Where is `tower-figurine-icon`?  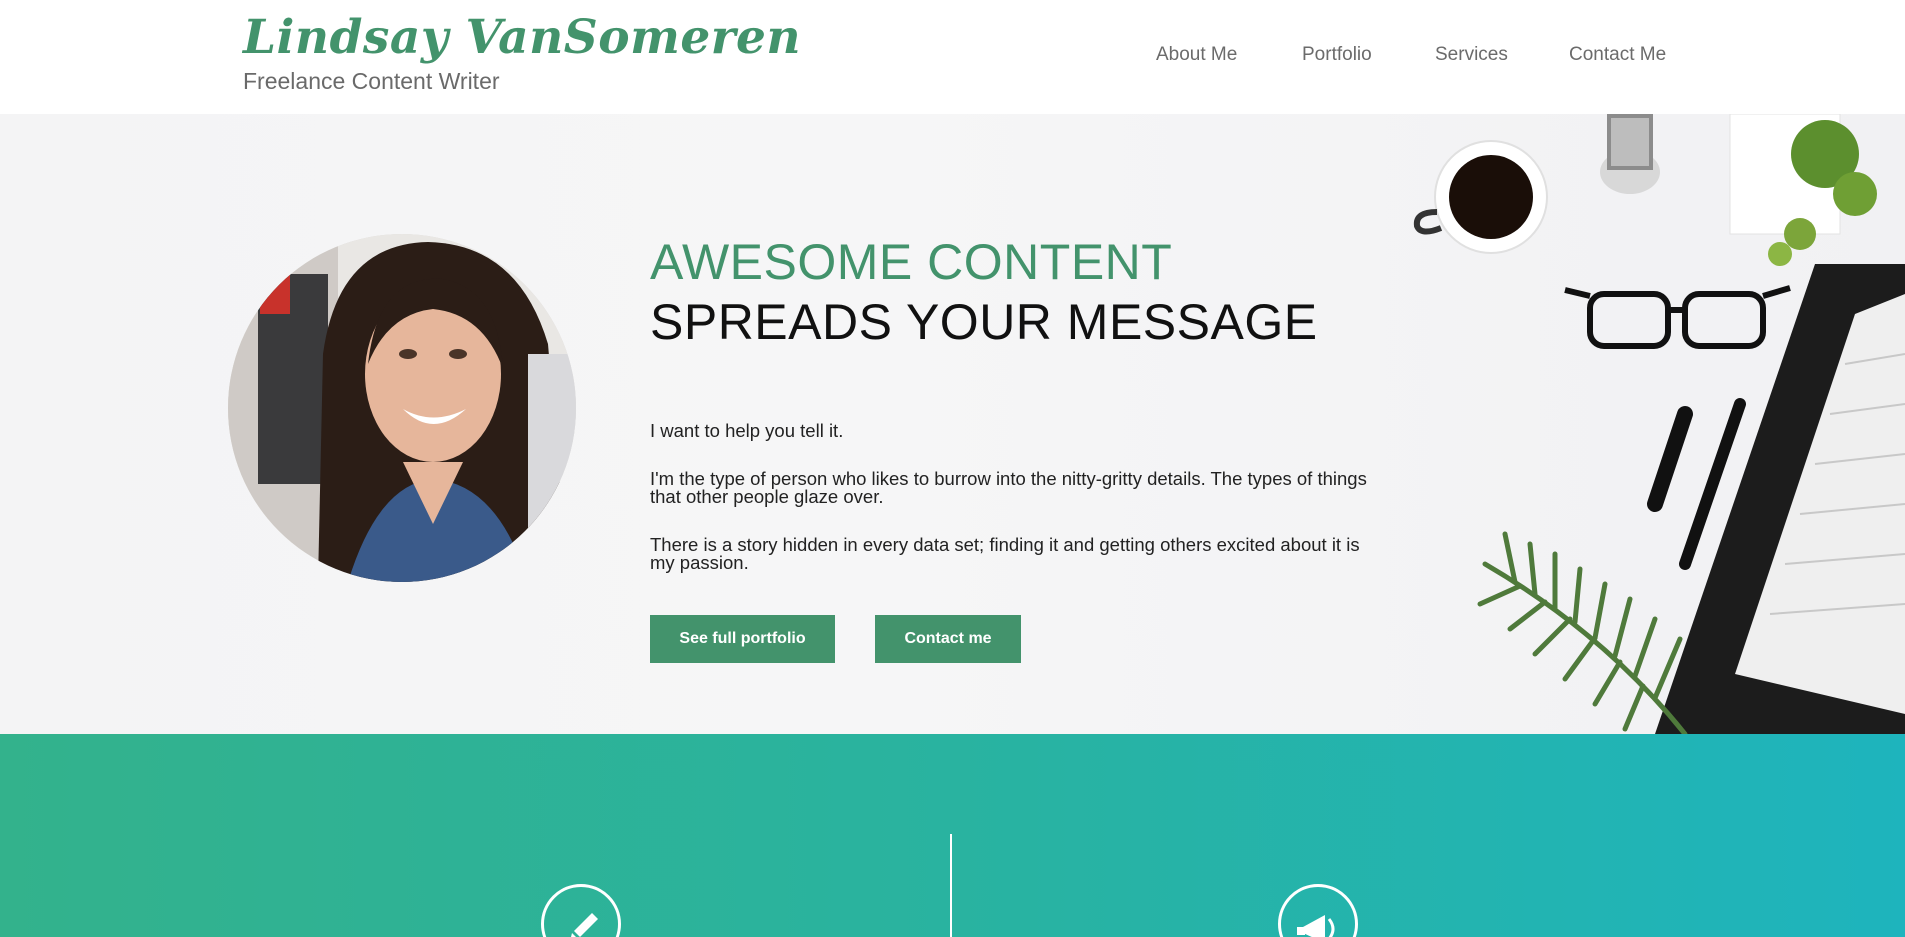
tower-figurine-icon is located at coordinates (1630, 154).